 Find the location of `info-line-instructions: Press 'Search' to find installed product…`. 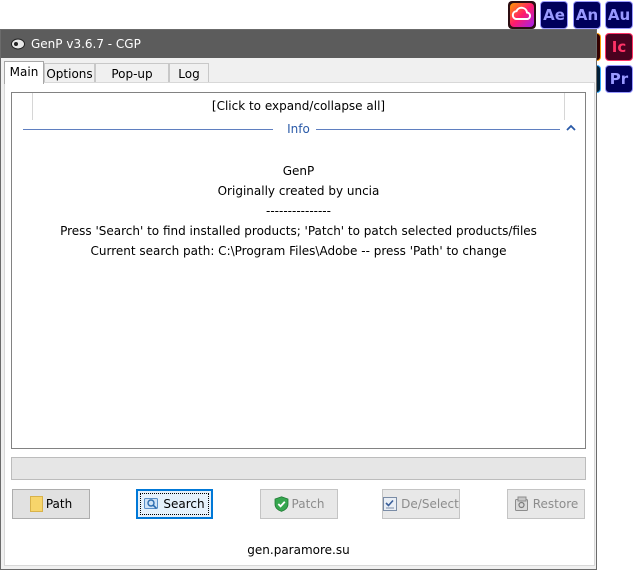

info-line-instructions: Press 'Search' to find installed product… is located at coordinates (298, 231).